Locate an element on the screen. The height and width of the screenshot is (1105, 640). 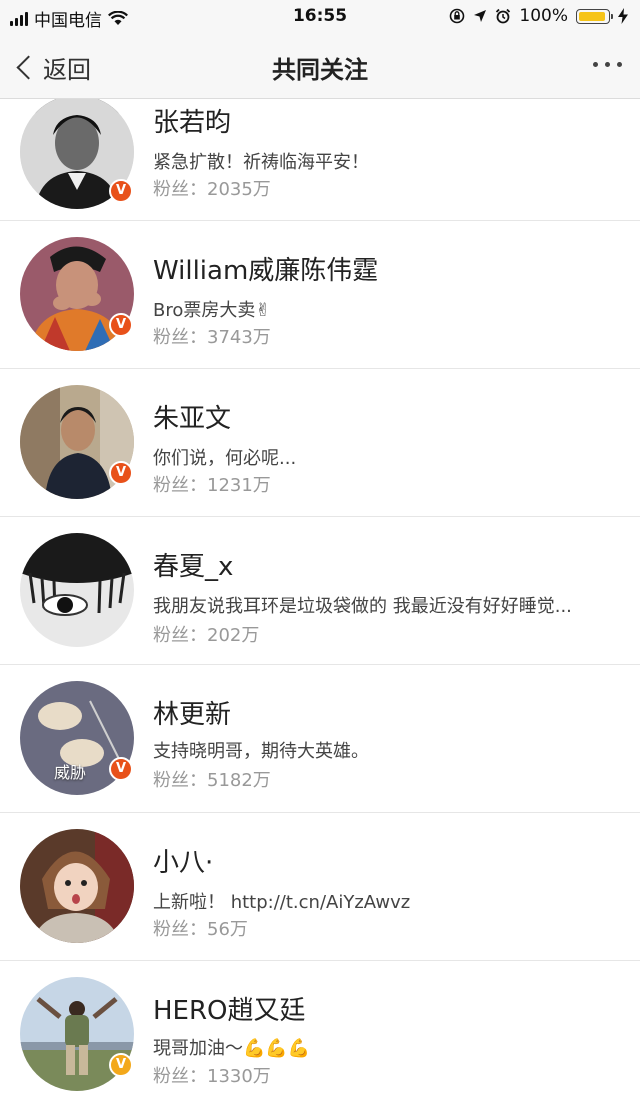
navigation-bar: 返回 共同关注 is located at coordinates (320, 66).